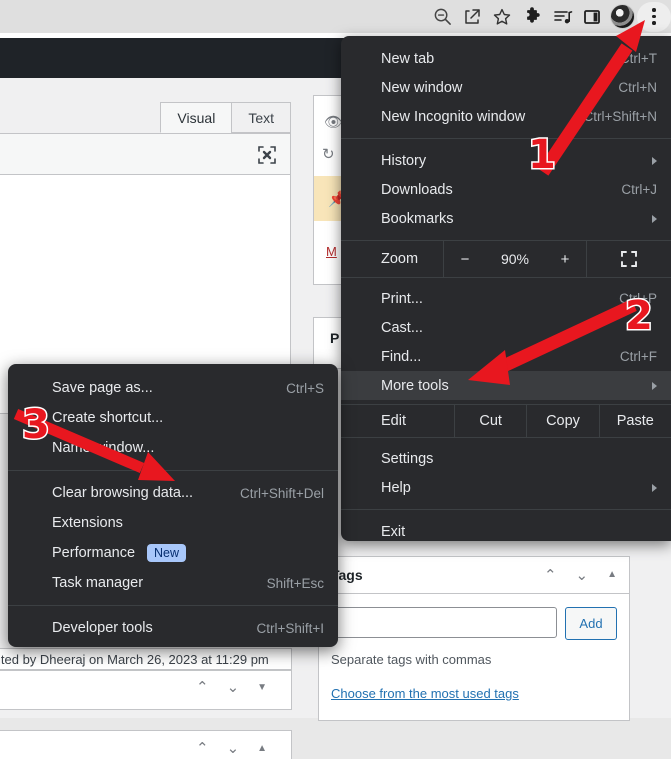  Describe the element at coordinates (502, 17) in the screenshot. I see `bookmark-star-icon` at that location.